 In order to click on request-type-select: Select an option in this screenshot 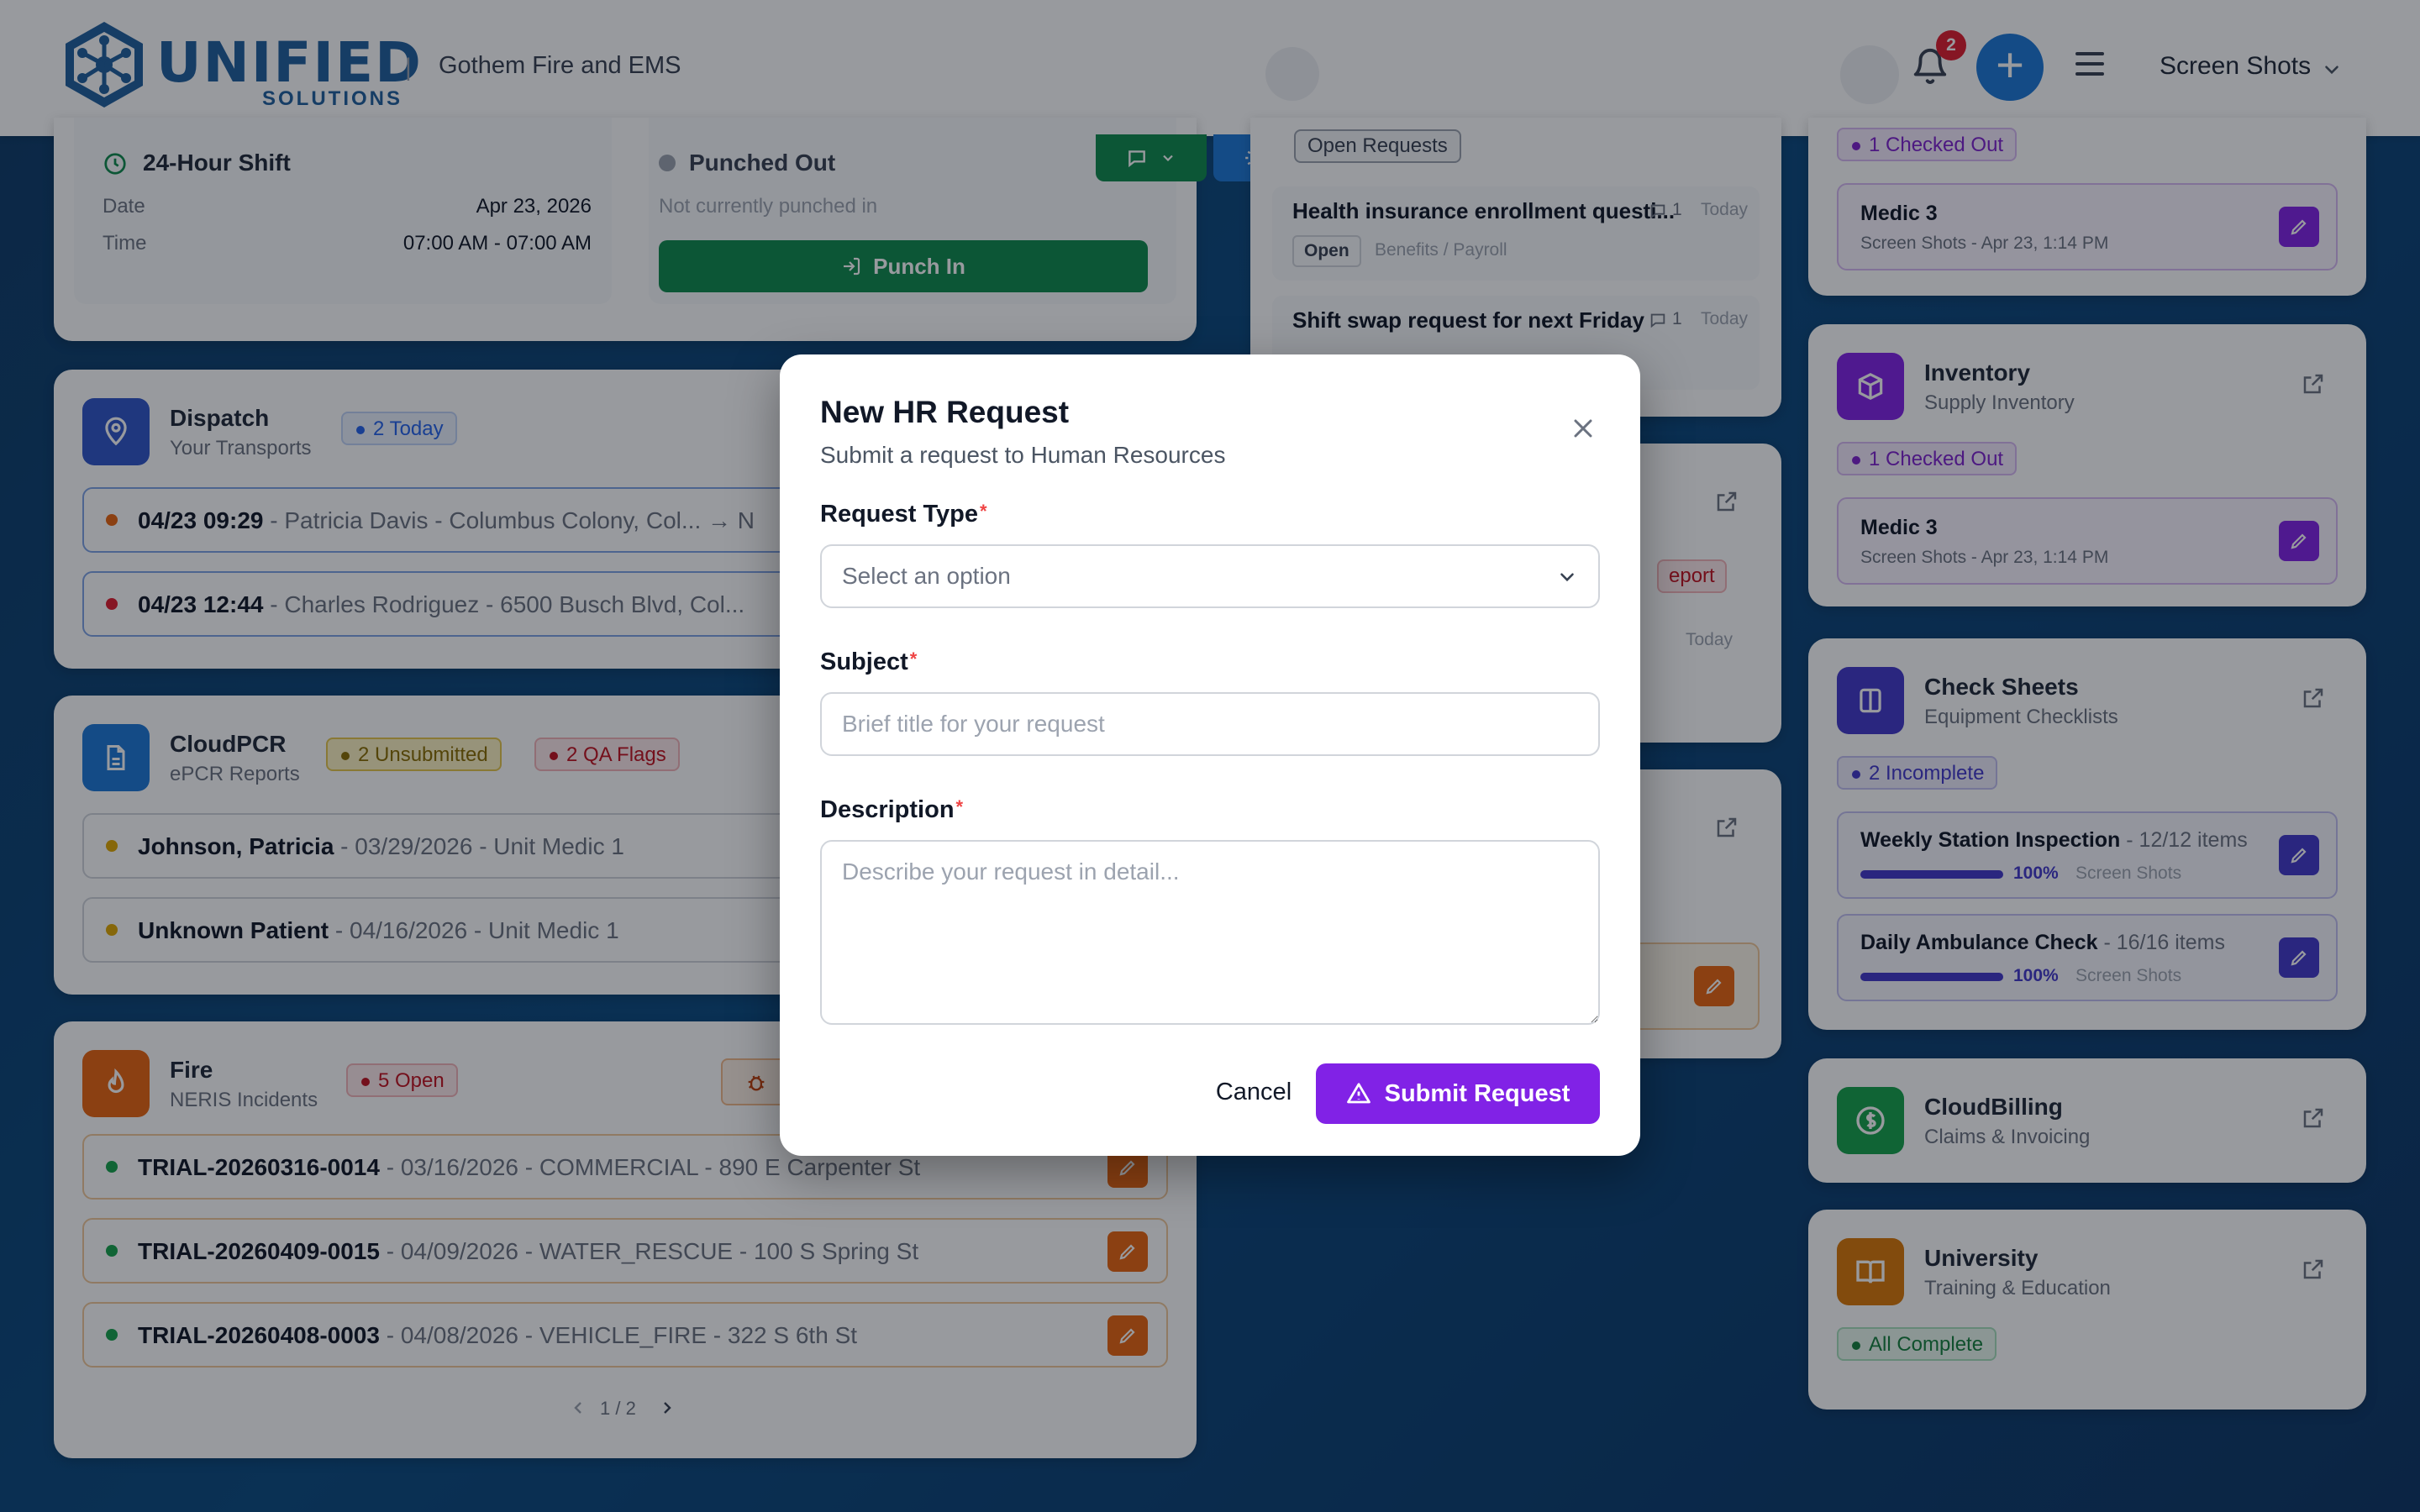, I will do `click(1210, 576)`.